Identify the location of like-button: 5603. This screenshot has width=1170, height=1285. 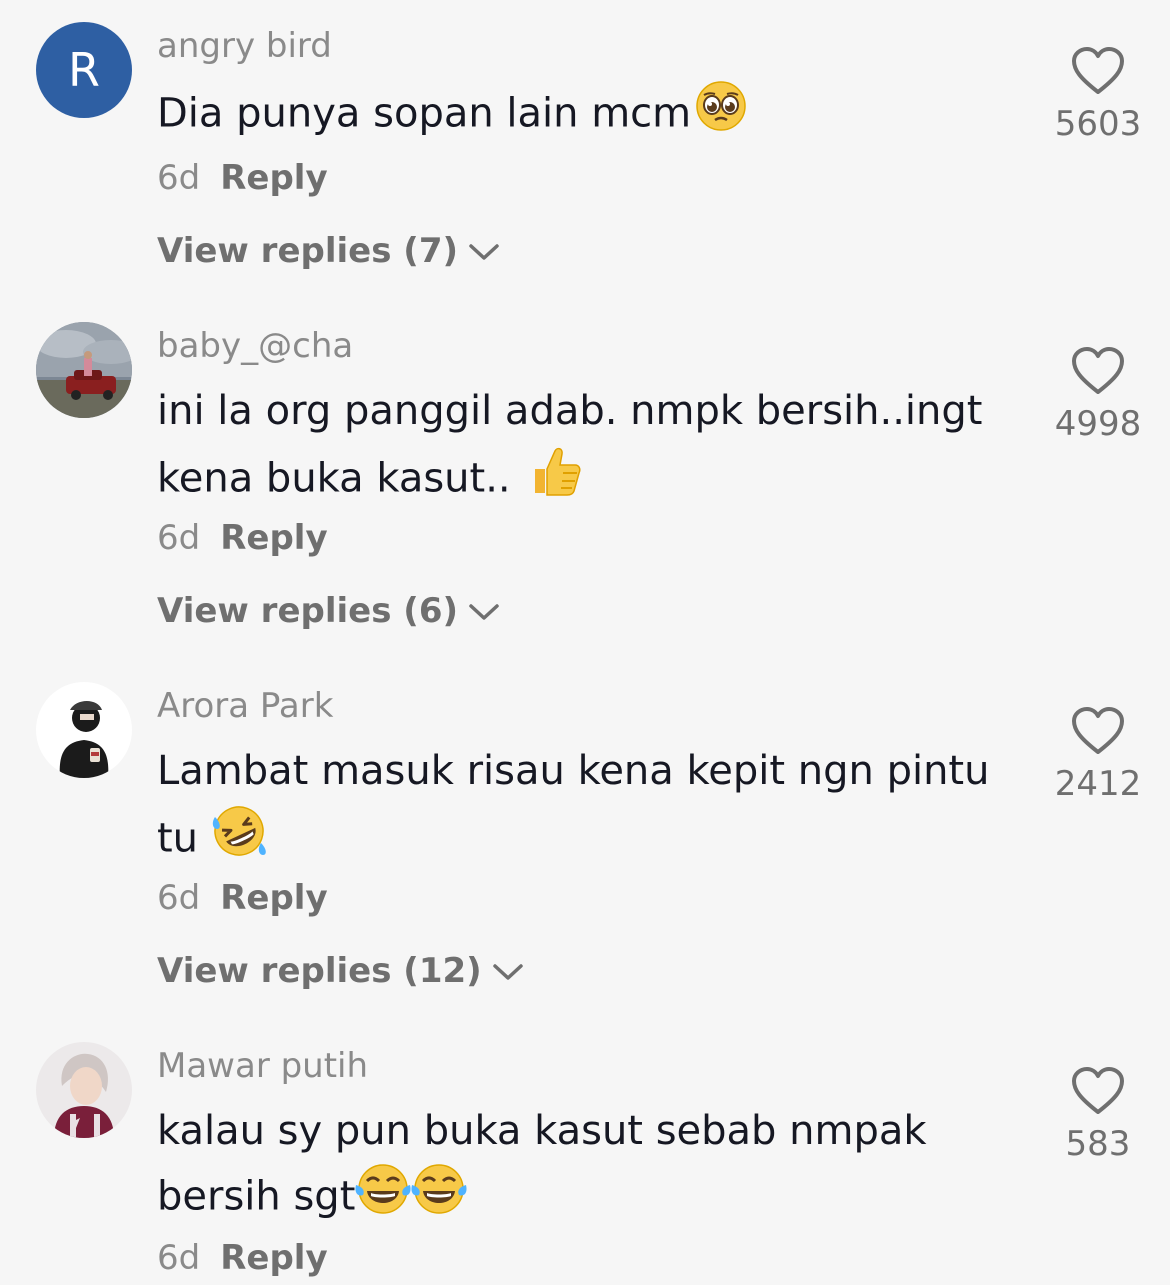
(1098, 95).